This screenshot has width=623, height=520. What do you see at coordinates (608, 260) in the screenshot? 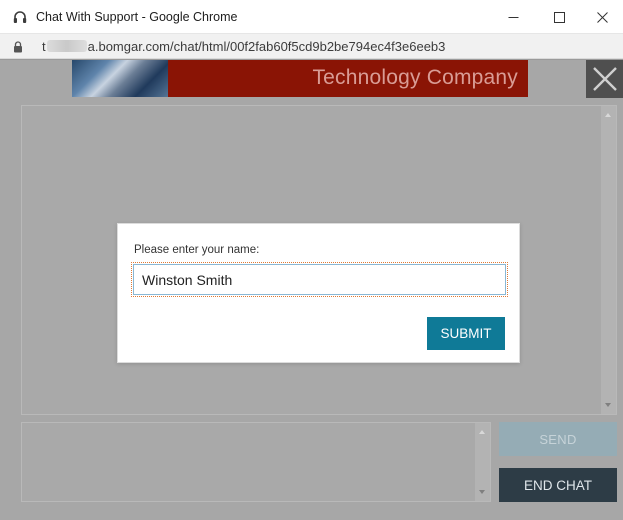
I see `transcript-scrollbar` at bounding box center [608, 260].